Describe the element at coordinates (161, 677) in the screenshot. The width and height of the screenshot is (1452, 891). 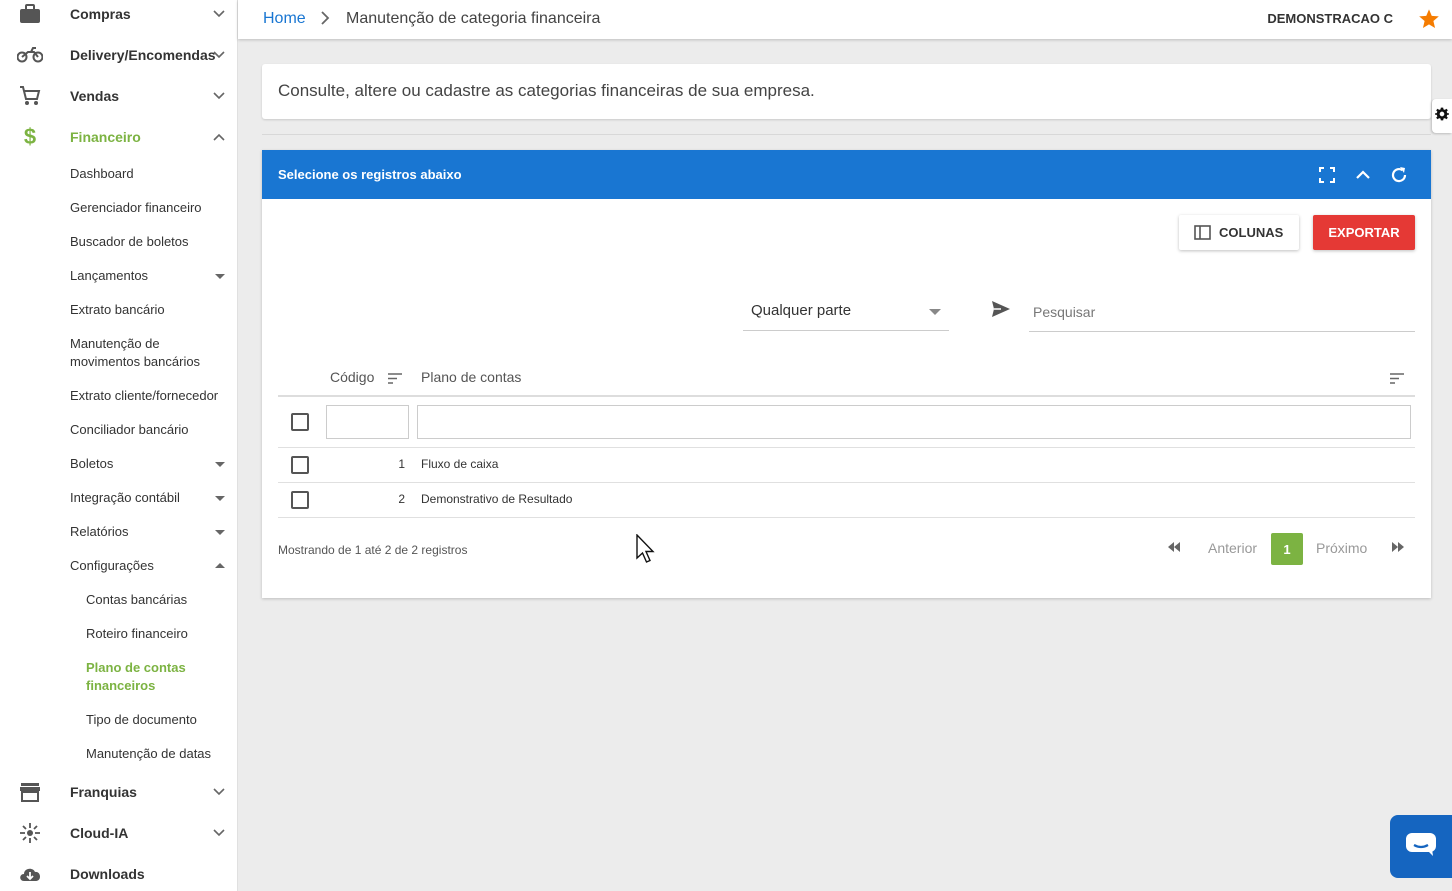
I see `nav-plano-contas: Plano de contas financeiros` at that location.